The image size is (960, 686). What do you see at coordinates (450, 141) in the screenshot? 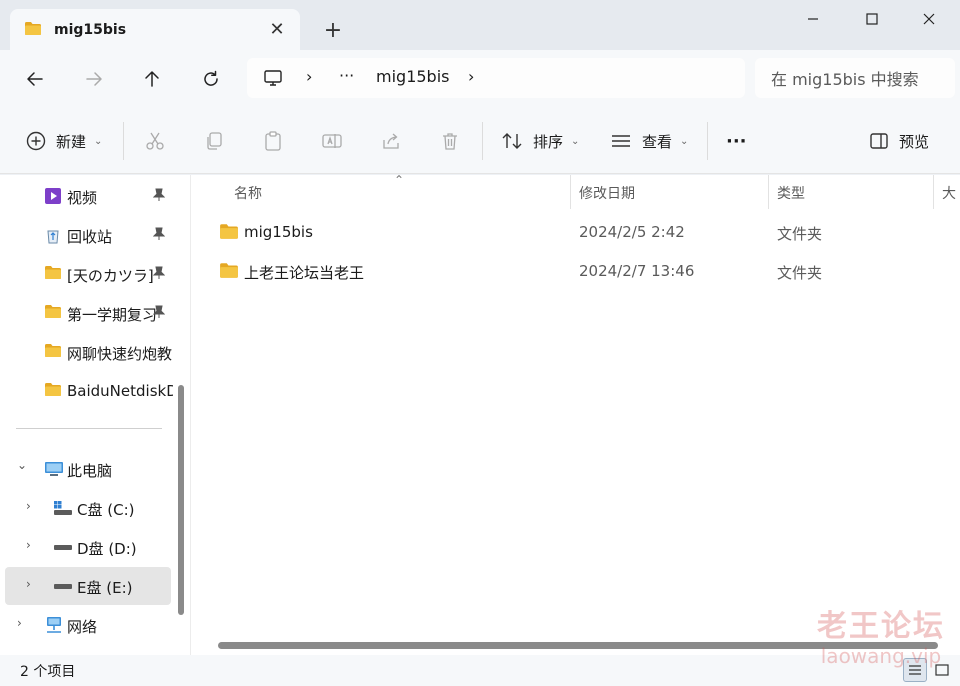
I see `delete-icon` at bounding box center [450, 141].